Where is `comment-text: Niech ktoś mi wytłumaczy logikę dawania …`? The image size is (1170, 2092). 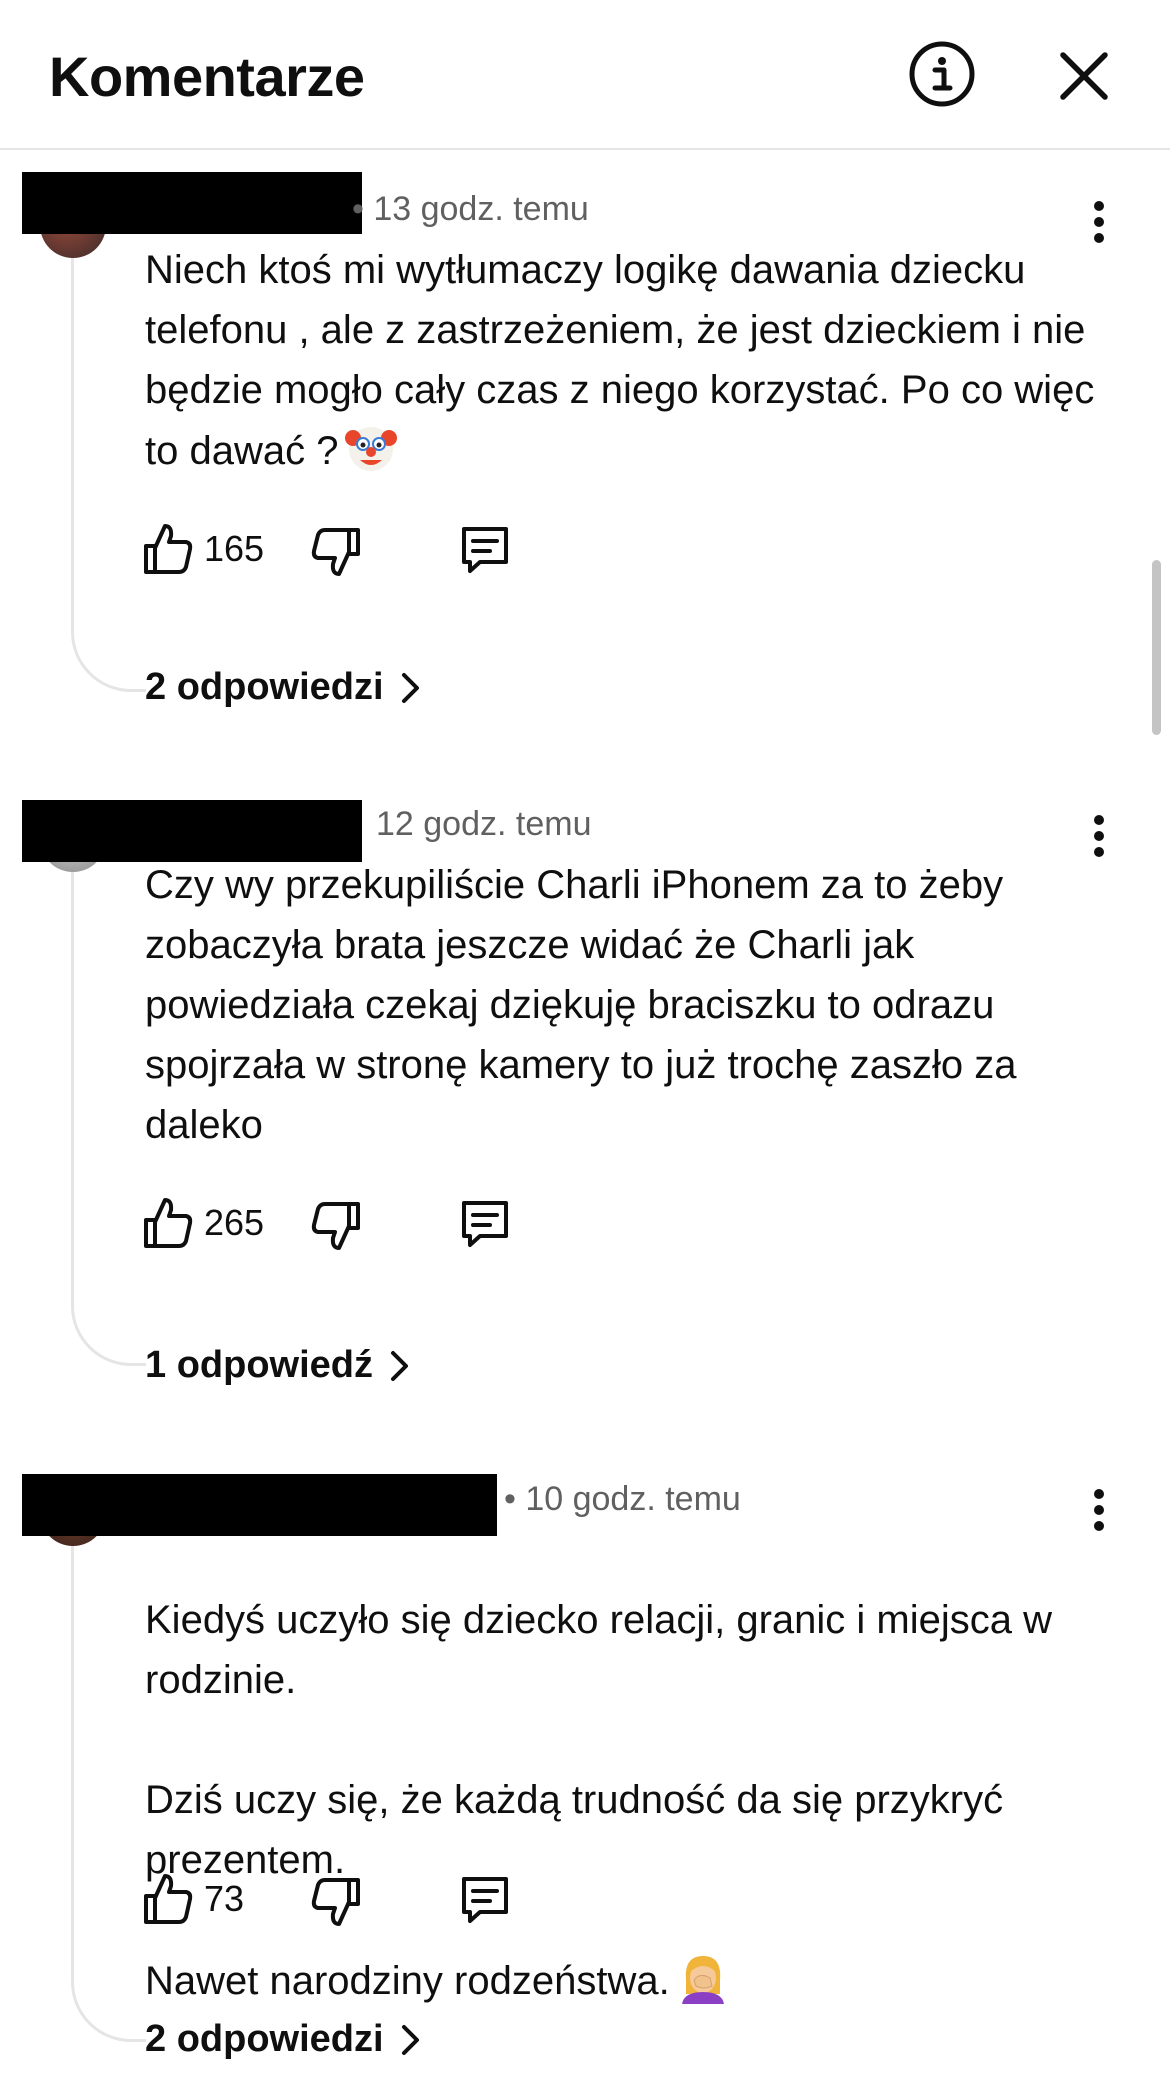
comment-text: Niech ktoś mi wytłumaczy logikę dawania … is located at coordinates (625, 360).